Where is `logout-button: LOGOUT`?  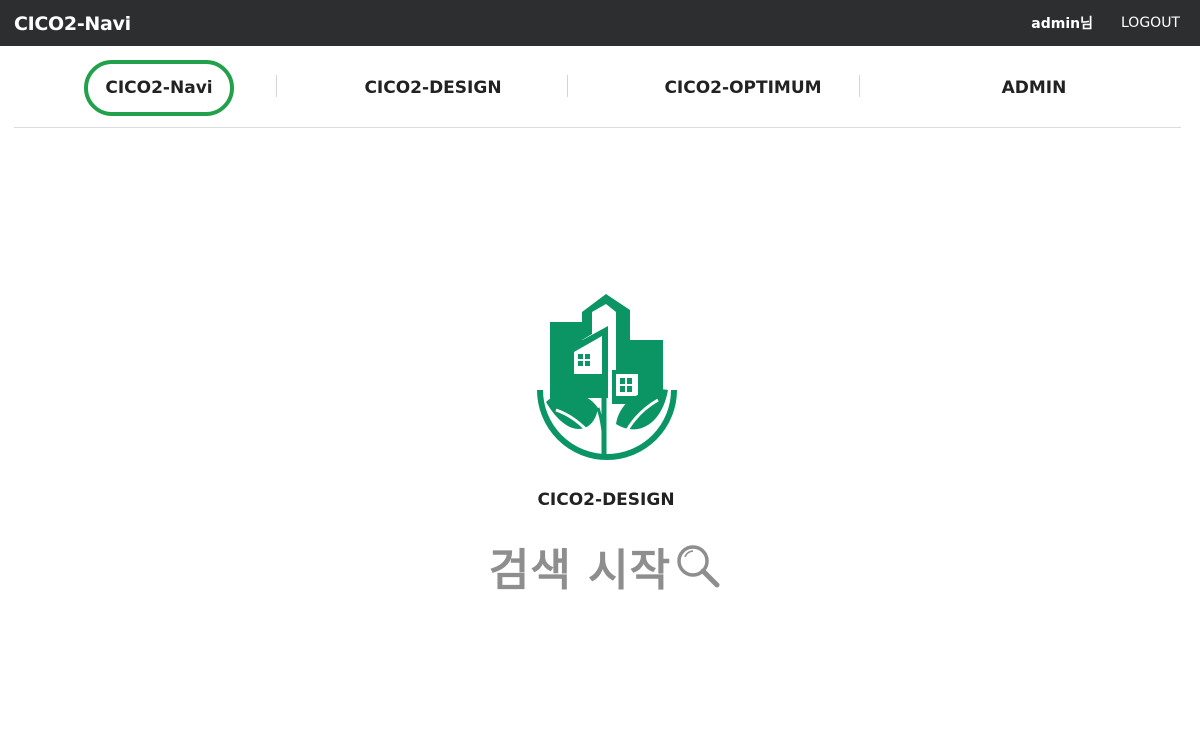
logout-button: LOGOUT is located at coordinates (1150, 23).